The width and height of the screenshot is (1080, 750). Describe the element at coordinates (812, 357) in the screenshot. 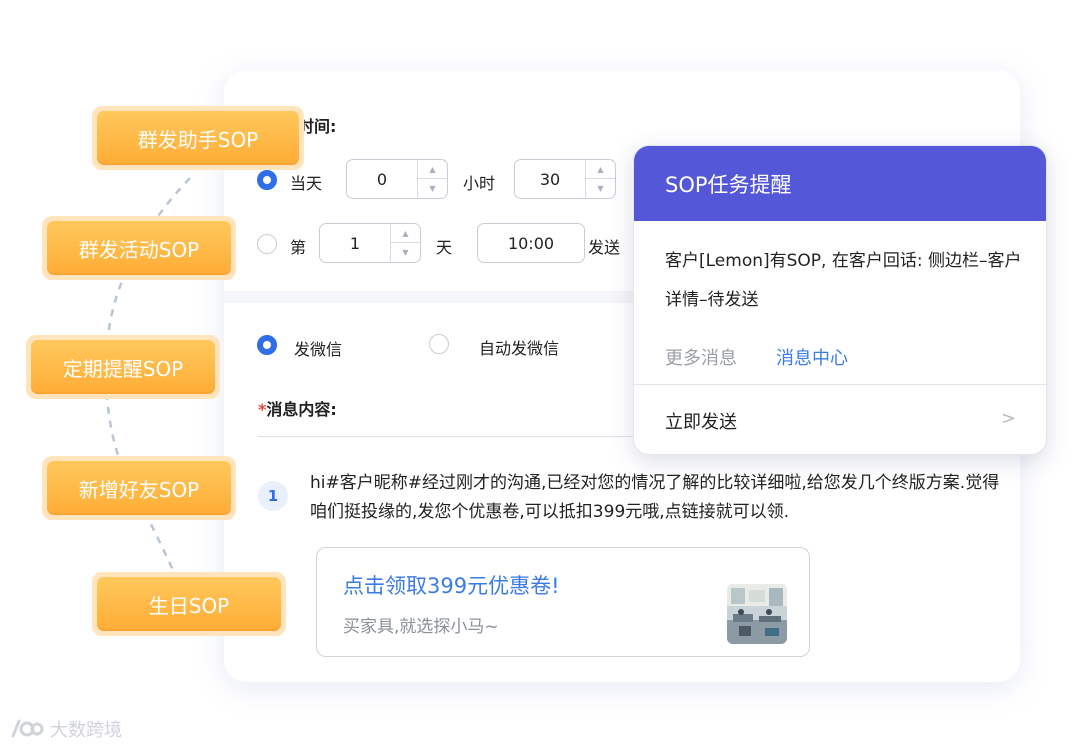

I see `message-center-link: 消息中心` at that location.